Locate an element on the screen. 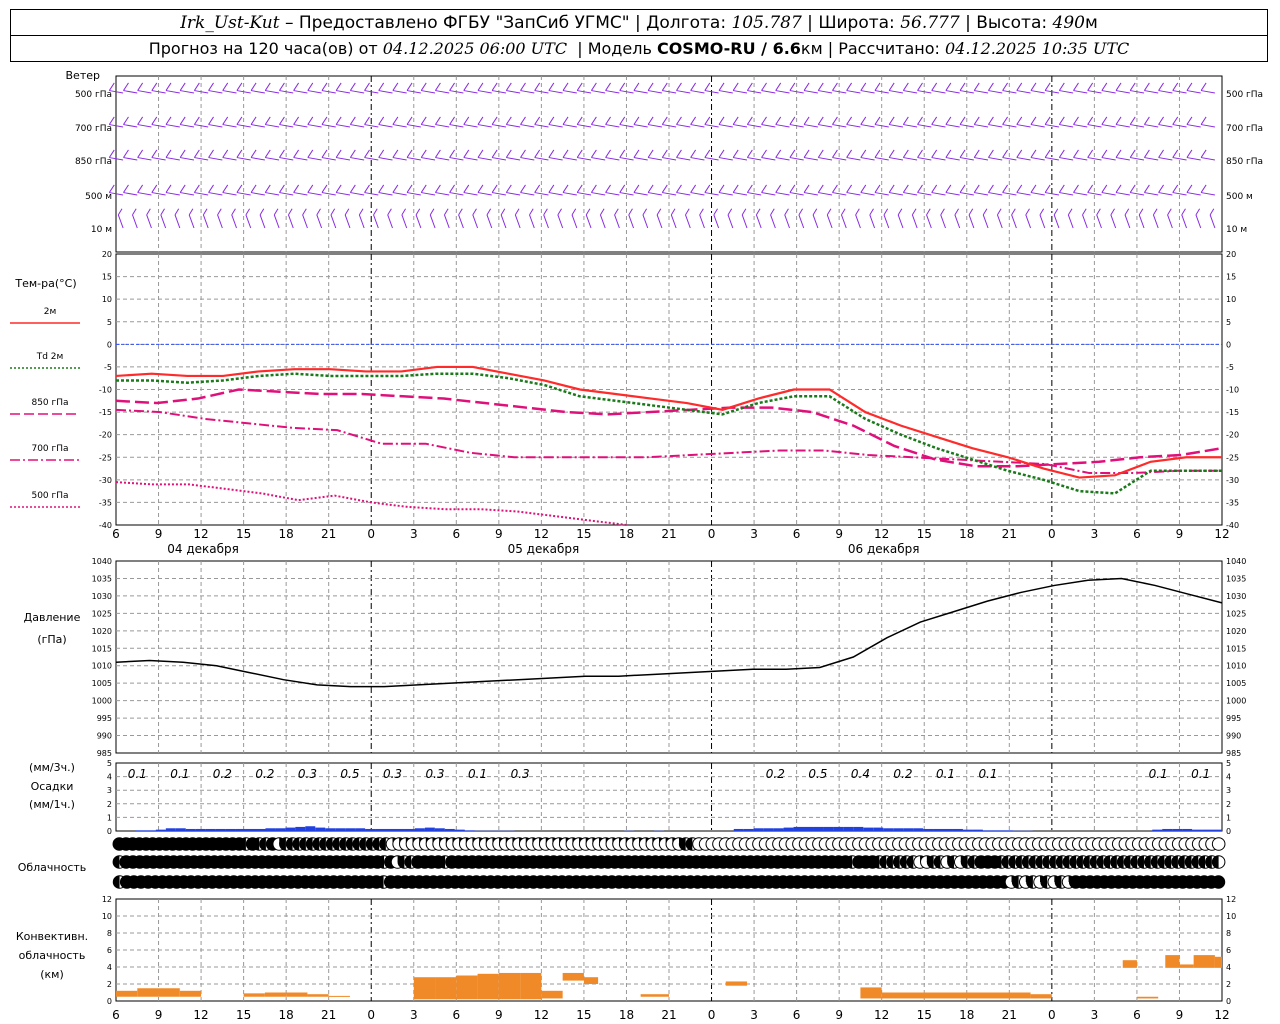  temp-tick-left: -20 is located at coordinates (105, 435).